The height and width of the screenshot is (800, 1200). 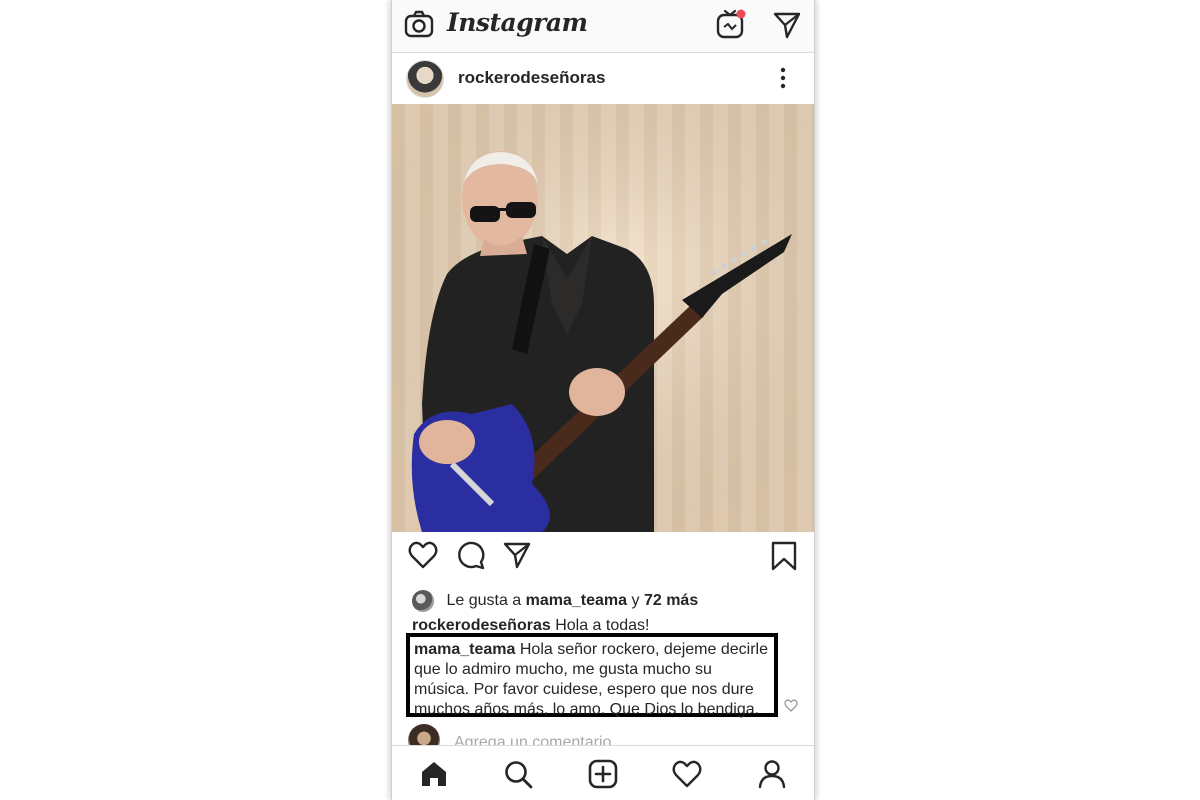 What do you see at coordinates (419, 25) in the screenshot?
I see `camera-icon` at bounding box center [419, 25].